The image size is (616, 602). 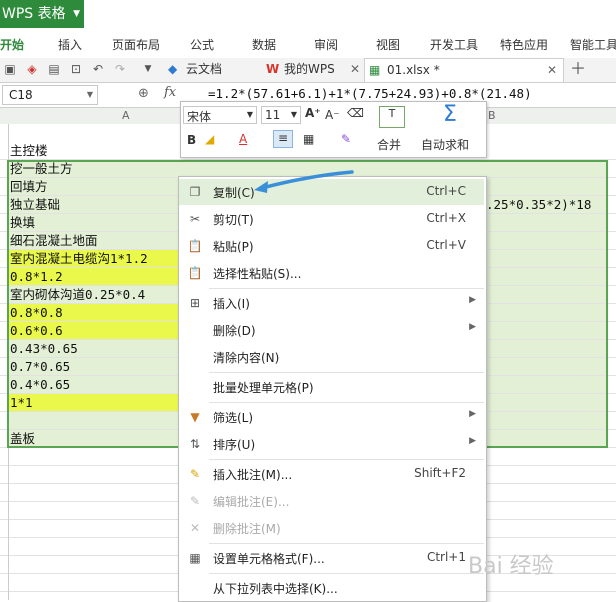 I want to click on tab-cloud-docs: ◆ 云文档, so click(x=211, y=70).